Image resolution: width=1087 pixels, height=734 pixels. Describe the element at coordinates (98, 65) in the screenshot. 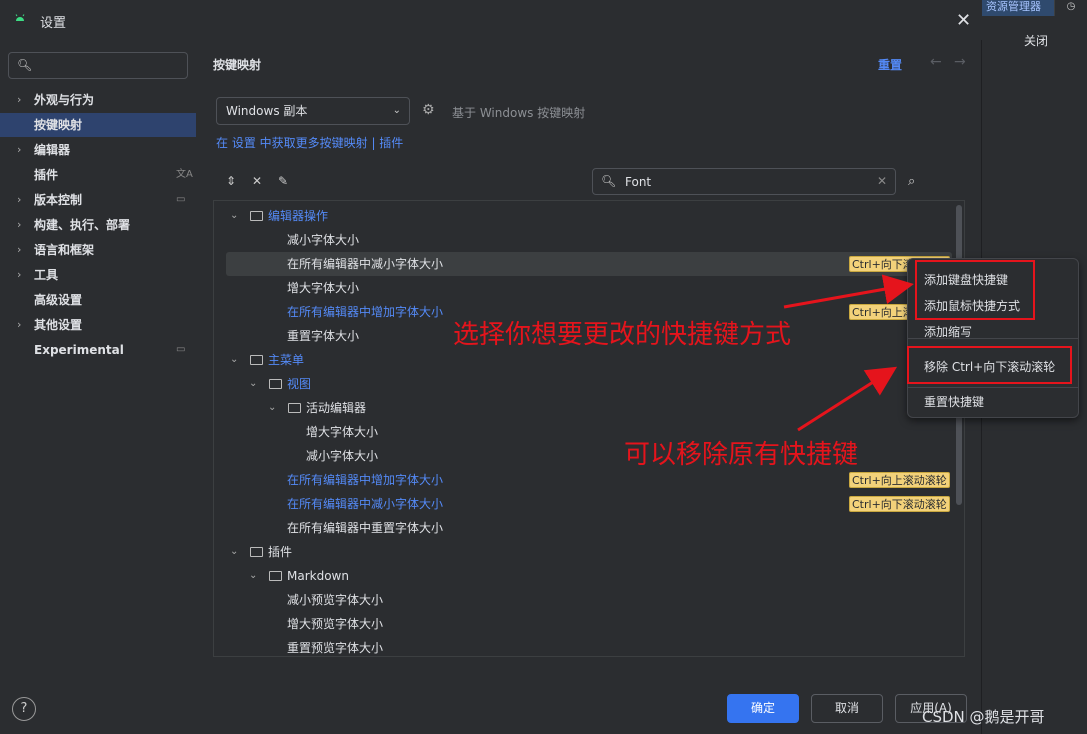

I see `sidebar-search-input: 🔍︎` at that location.